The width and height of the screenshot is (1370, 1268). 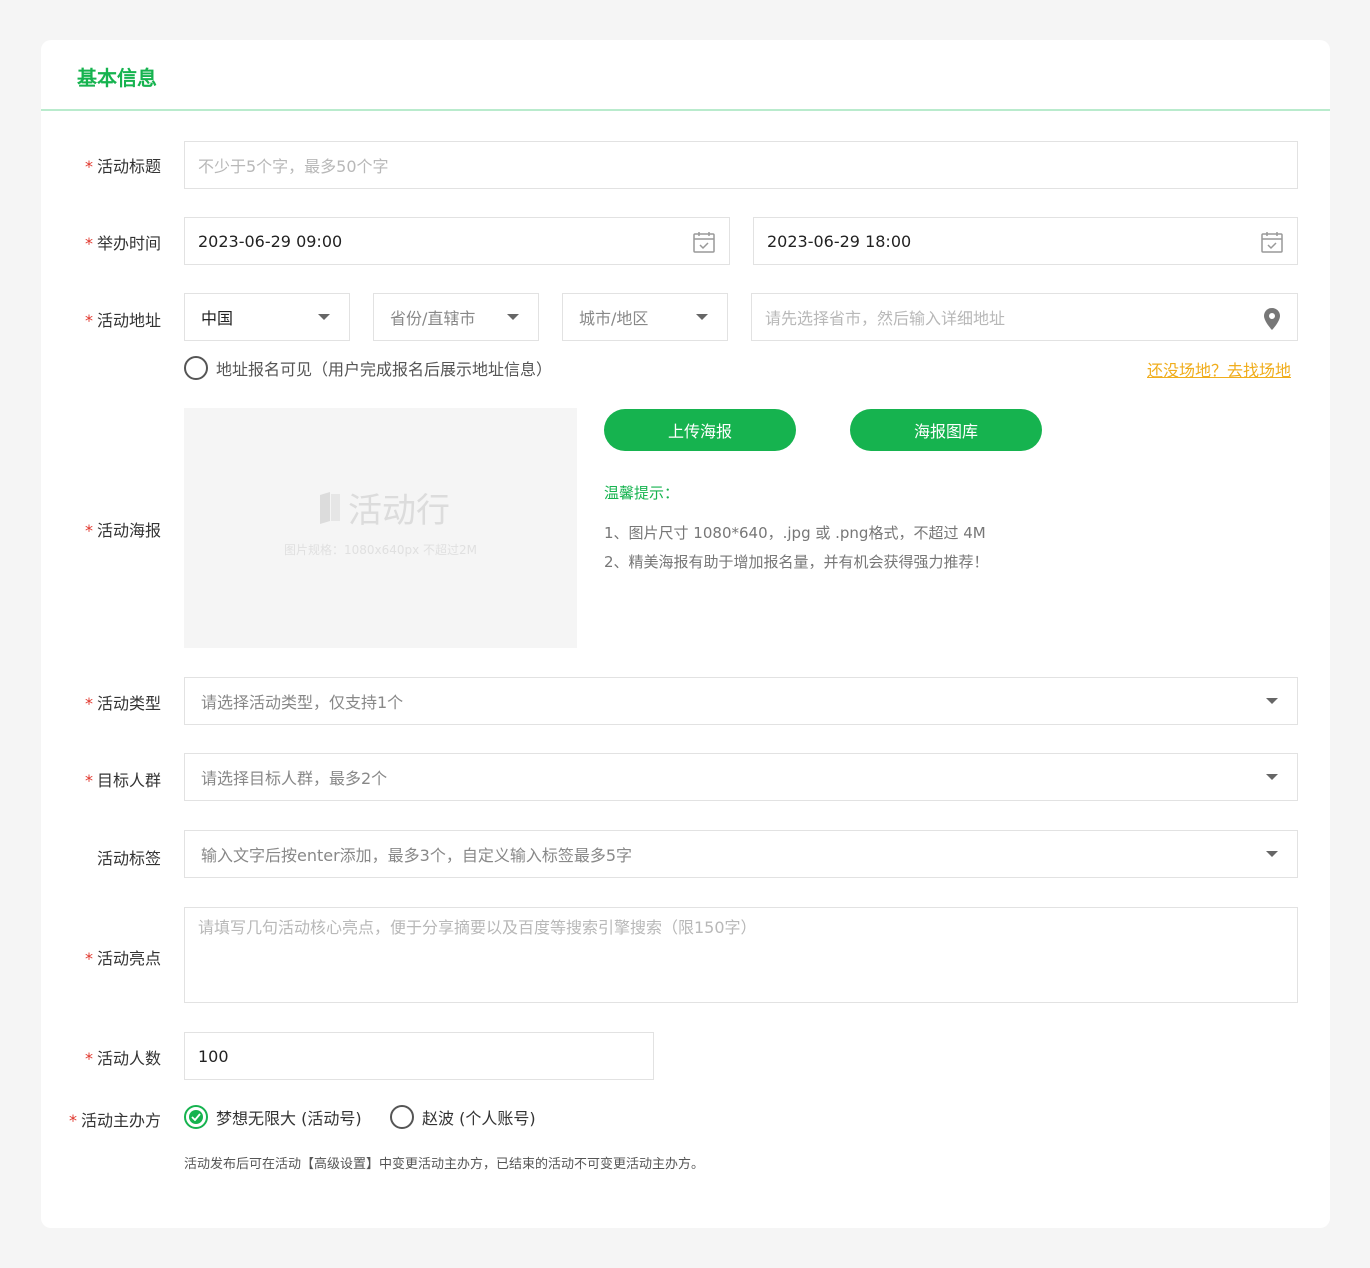 I want to click on section-title: 基本信息, so click(x=117, y=78).